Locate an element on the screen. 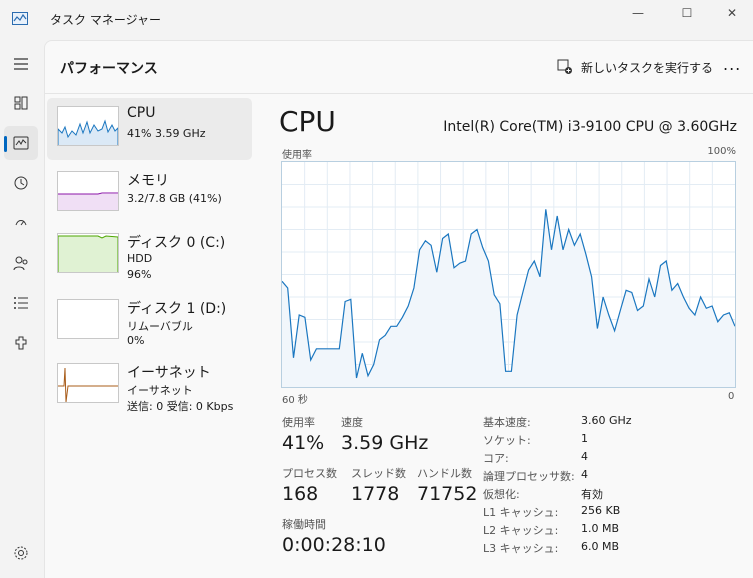 Image resolution: width=753 pixels, height=578 pixels. close-icon: ✕ is located at coordinates (732, 13).